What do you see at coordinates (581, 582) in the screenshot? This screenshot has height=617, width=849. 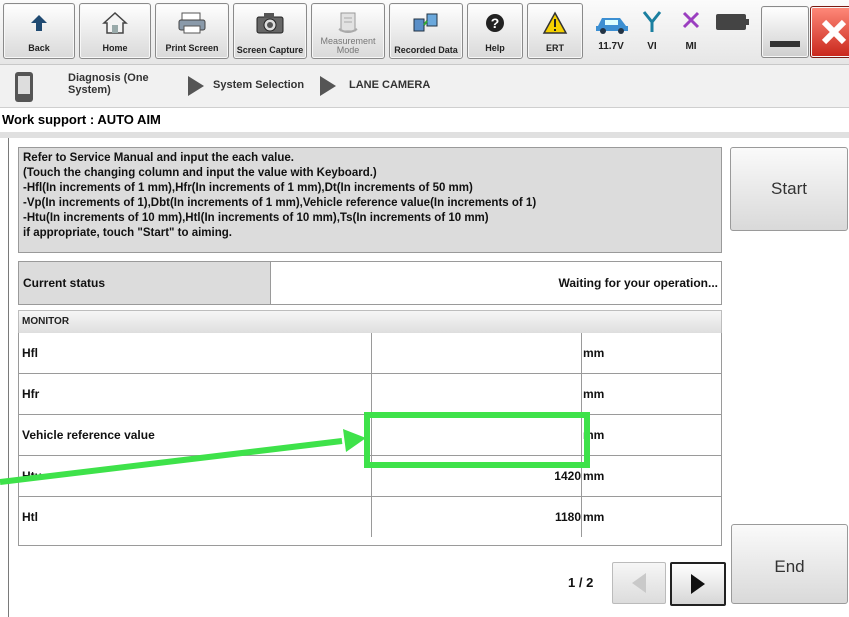 I see `page-indicator: 1 / 2` at bounding box center [581, 582].